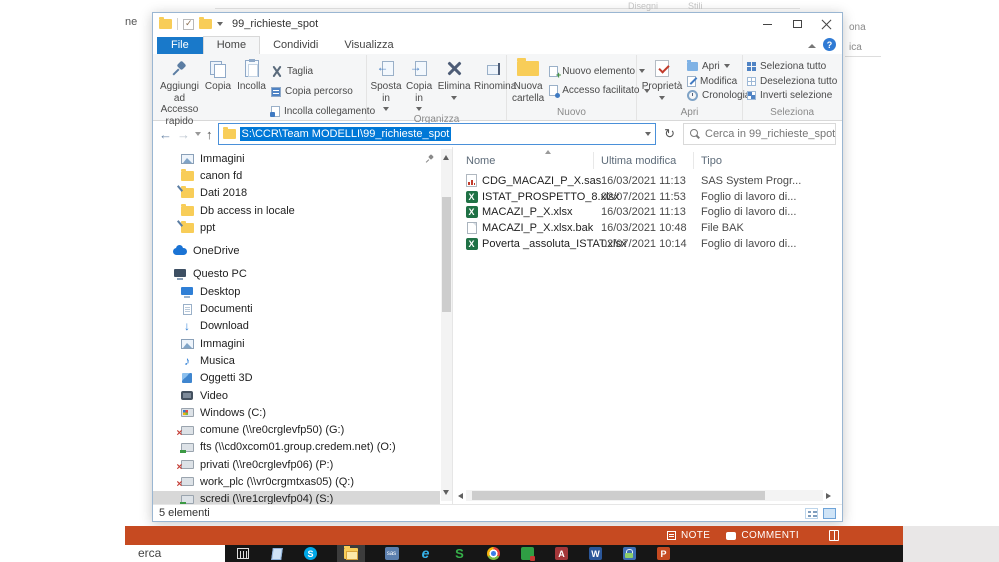 The width and height of the screenshot is (999, 562). What do you see at coordinates (302, 326) in the screenshot?
I see `sidebar-item-download: Download` at bounding box center [302, 326].